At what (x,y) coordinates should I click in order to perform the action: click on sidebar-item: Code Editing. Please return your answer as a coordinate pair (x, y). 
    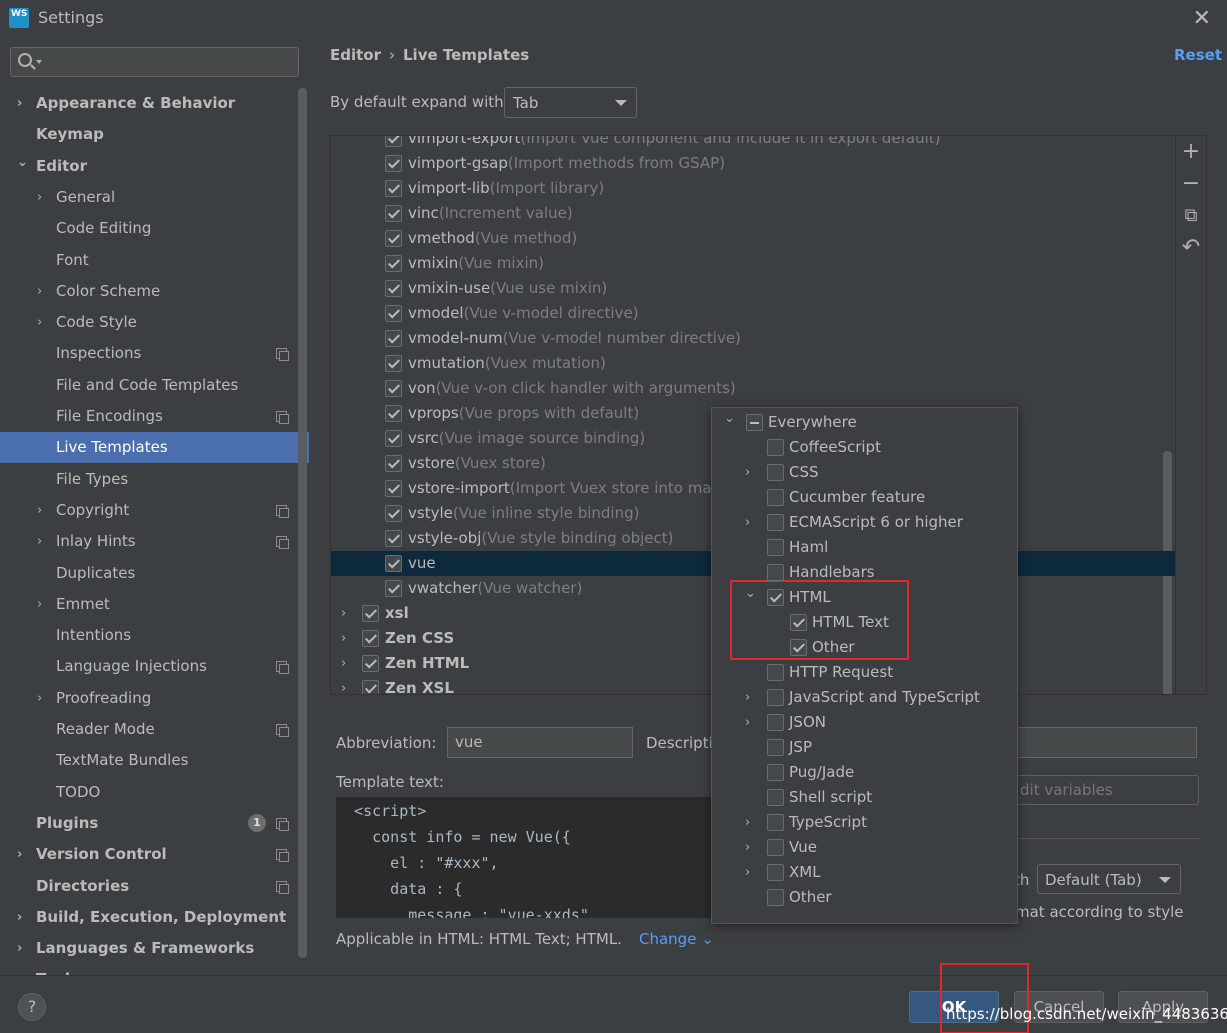
    Looking at the image, I should click on (154, 228).